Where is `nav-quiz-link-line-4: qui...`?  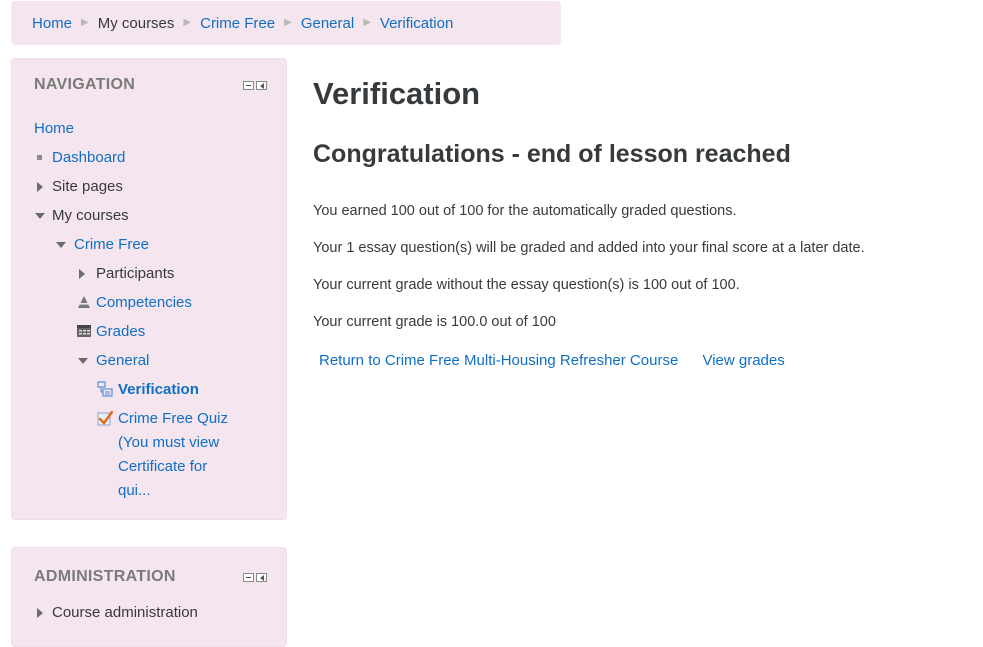
nav-quiz-link-line-4: qui... is located at coordinates (173, 491).